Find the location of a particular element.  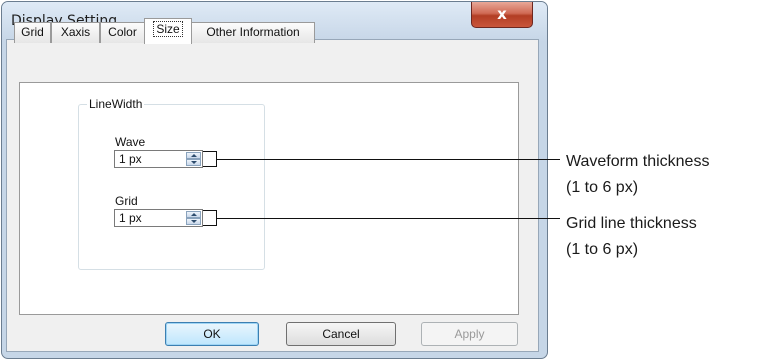

ok-button-label: OK is located at coordinates (212, 334).